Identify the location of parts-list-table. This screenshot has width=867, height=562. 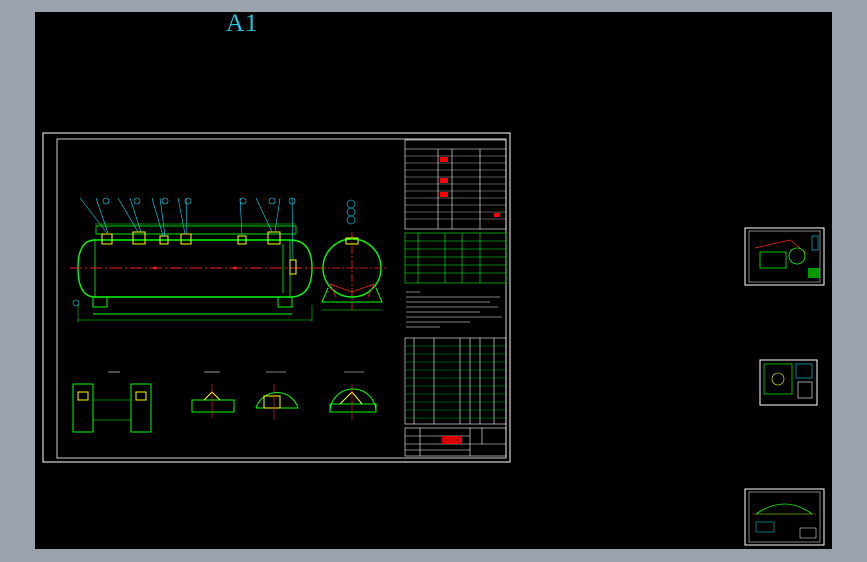
(455, 381).